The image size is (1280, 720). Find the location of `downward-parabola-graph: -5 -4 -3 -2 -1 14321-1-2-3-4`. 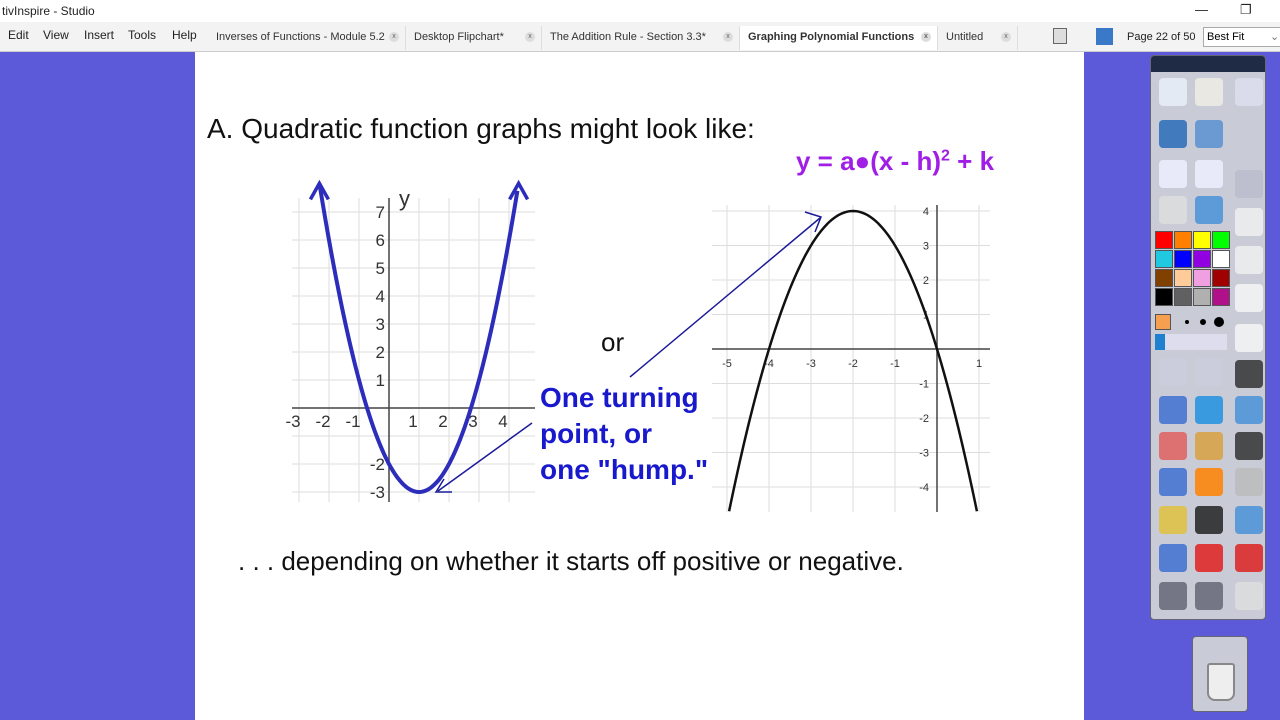

downward-parabola-graph: -5 -4 -3 -2 -1 14321-1-2-3-4 is located at coordinates (851, 358).